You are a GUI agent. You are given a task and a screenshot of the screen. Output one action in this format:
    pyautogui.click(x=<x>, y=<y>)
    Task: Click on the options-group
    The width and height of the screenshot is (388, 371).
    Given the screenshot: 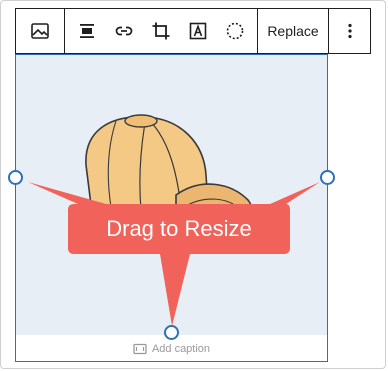 What is the action you would take?
    pyautogui.click(x=349, y=31)
    